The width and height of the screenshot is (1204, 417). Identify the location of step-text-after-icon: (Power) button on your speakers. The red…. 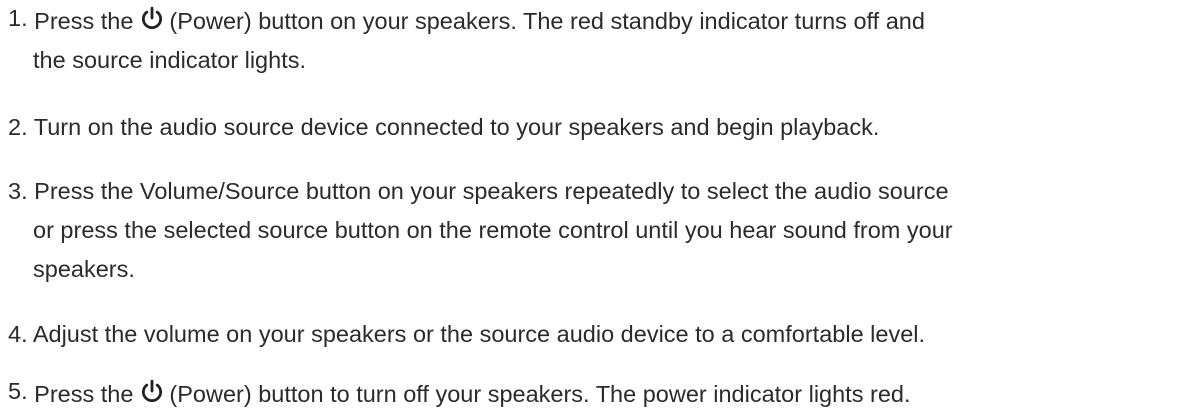
(547, 21).